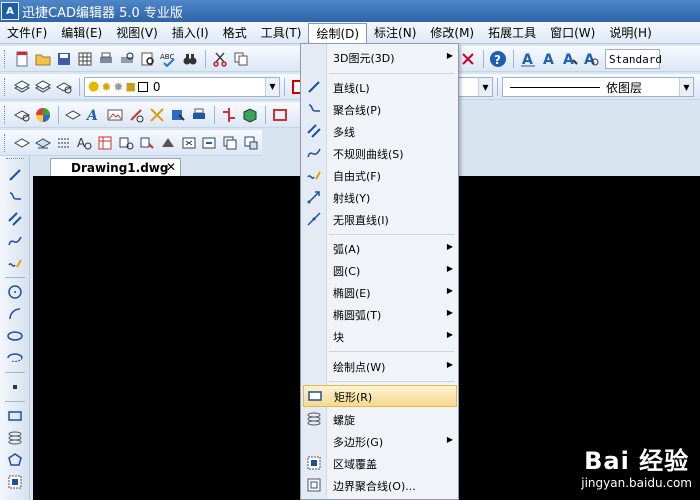 This screenshot has height=500, width=700. Describe the element at coordinates (105, 143) in the screenshot. I see `table-edit-icon` at that location.